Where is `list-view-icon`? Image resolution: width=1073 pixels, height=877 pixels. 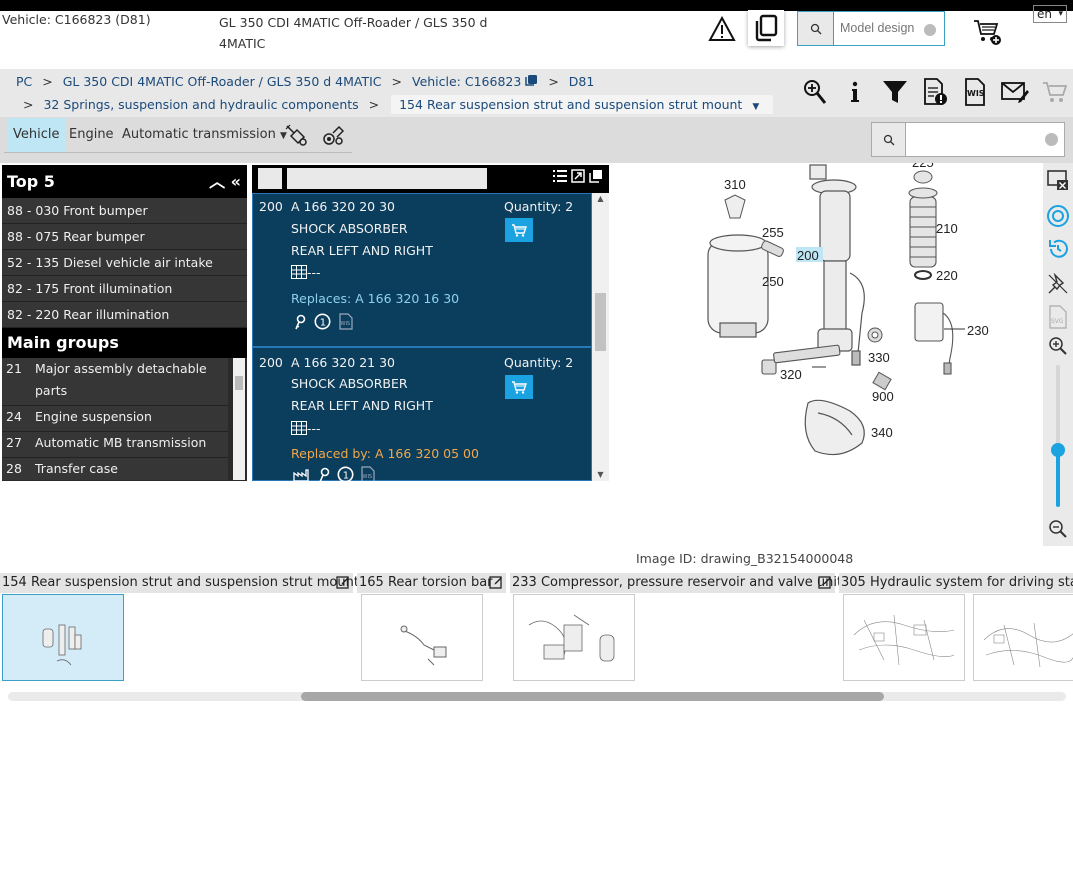 list-view-icon is located at coordinates (560, 178).